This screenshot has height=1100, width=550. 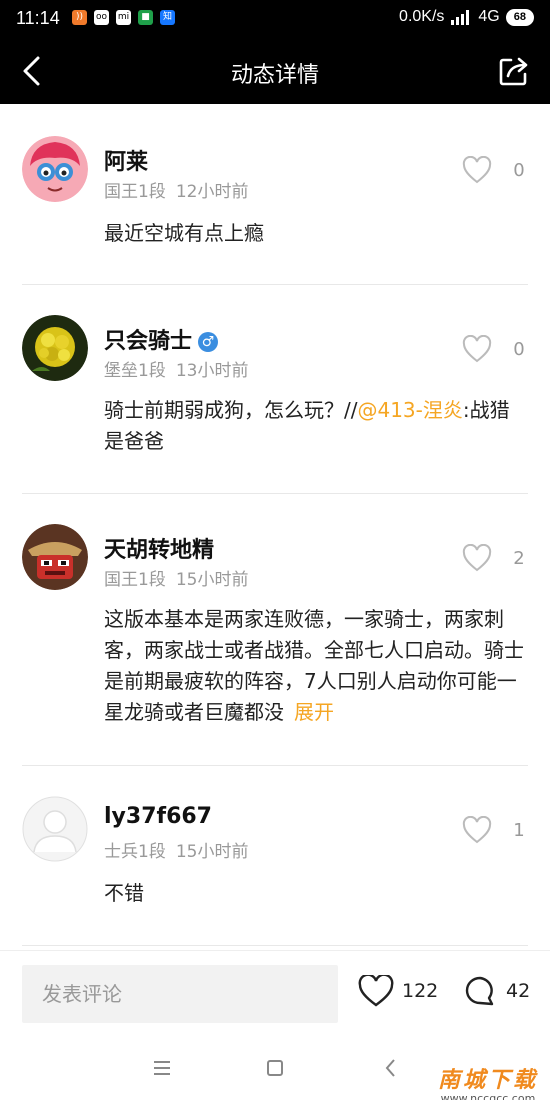 What do you see at coordinates (208, 342) in the screenshot?
I see `male-icon: ♂` at bounding box center [208, 342].